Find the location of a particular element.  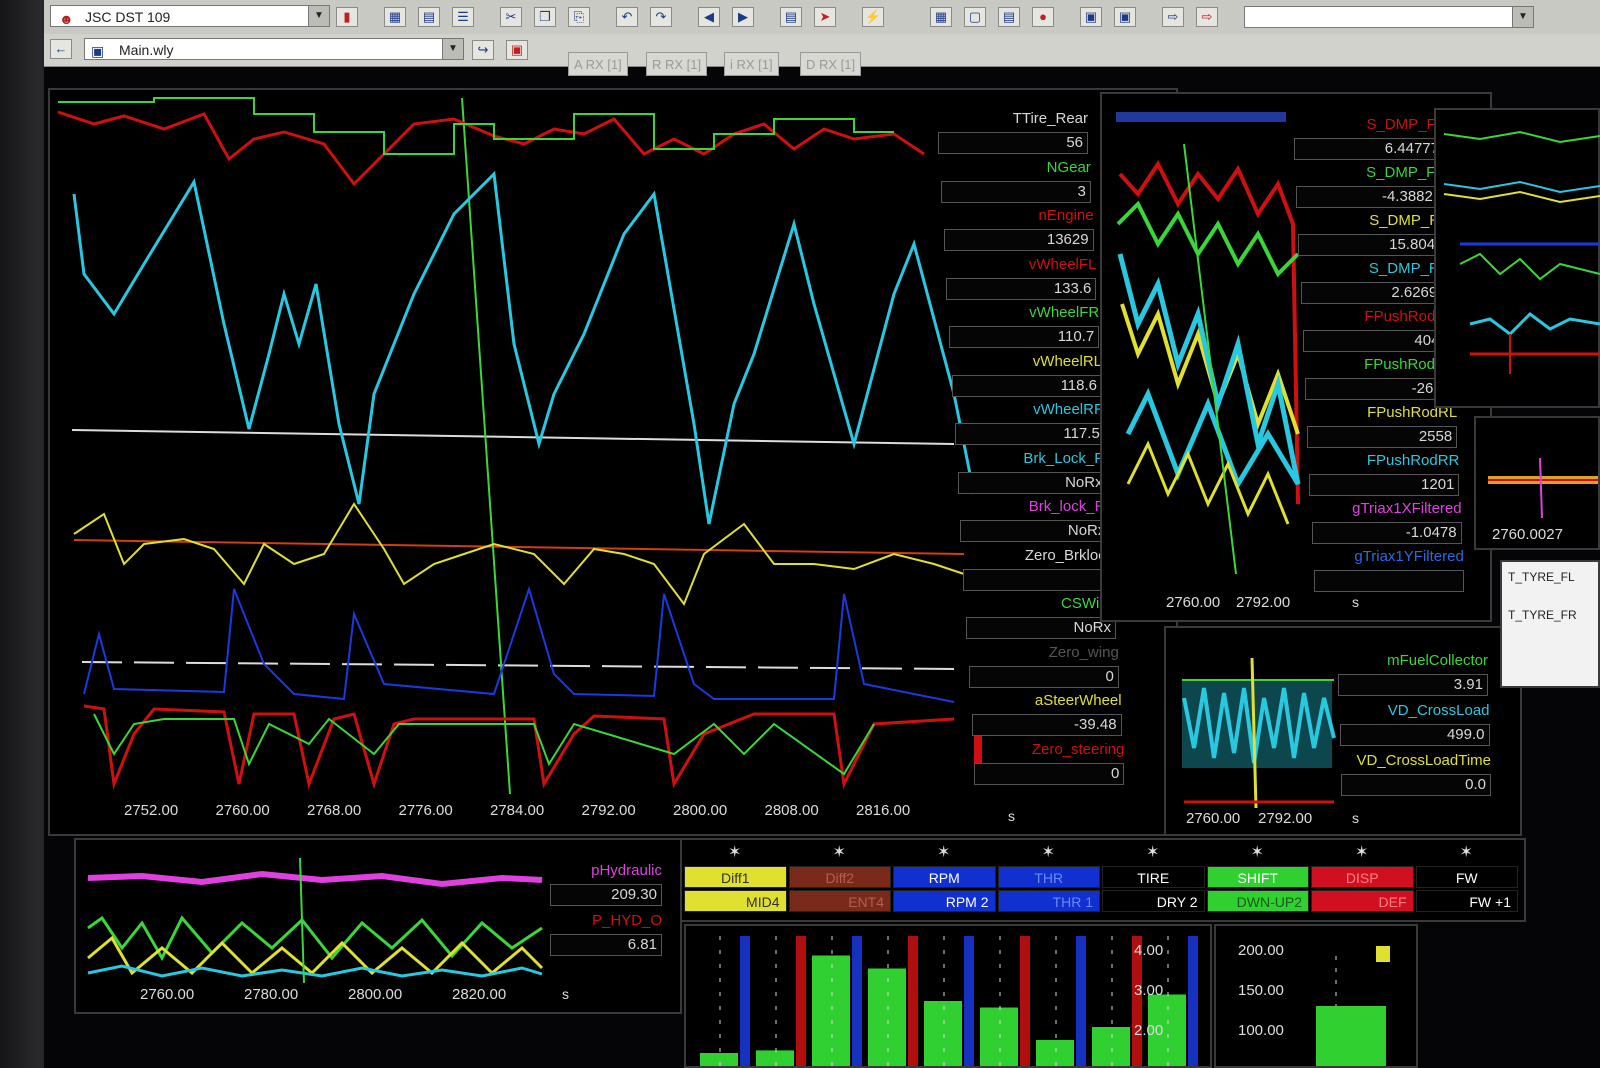

copy-icon: ❐ is located at coordinates (545, 17).